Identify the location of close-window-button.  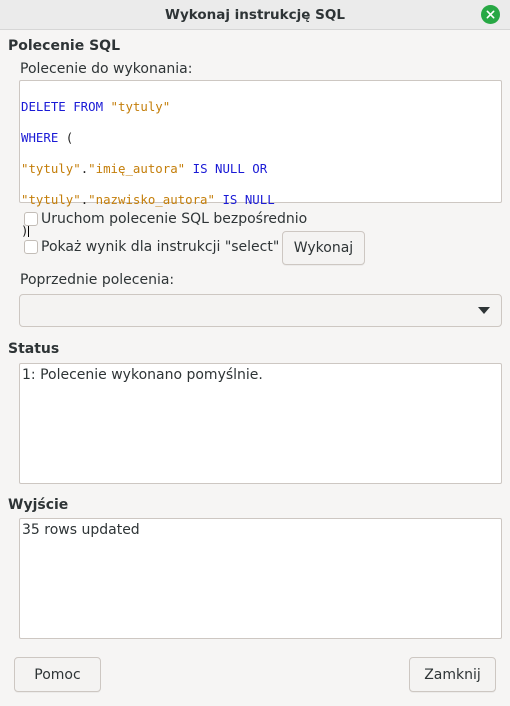
(490, 14).